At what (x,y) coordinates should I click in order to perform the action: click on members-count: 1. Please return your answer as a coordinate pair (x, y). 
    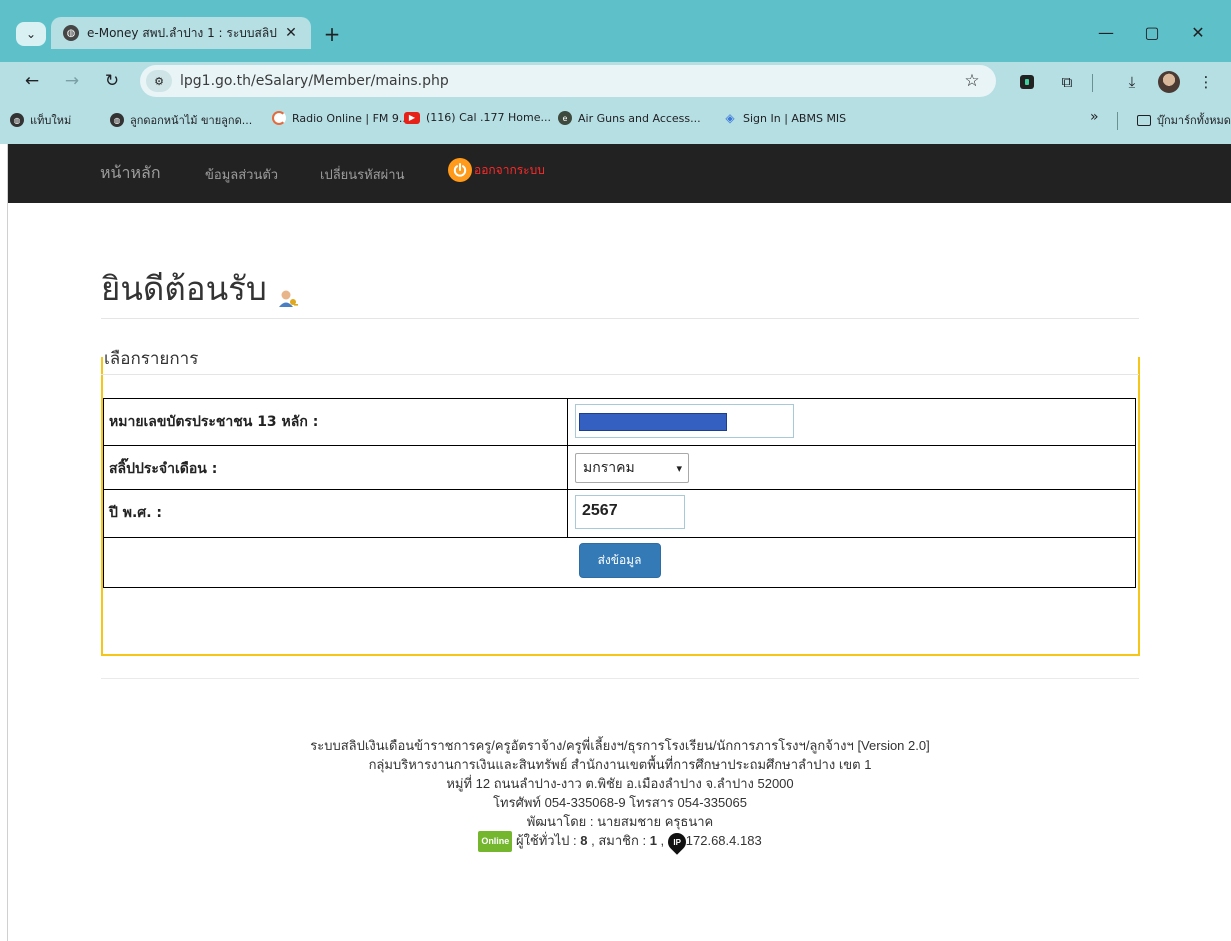
    Looking at the image, I should click on (653, 840).